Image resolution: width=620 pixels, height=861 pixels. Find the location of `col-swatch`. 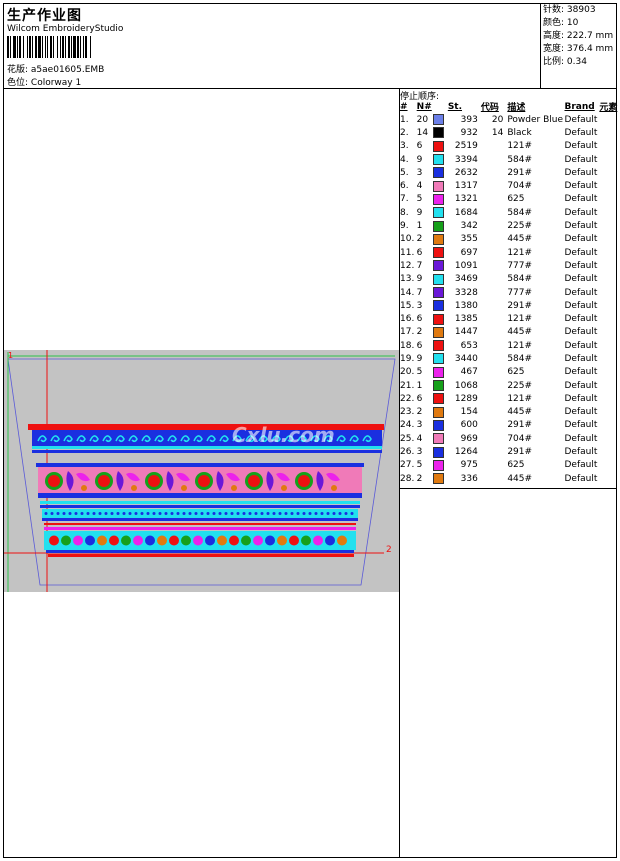

col-swatch is located at coordinates (440, 106).